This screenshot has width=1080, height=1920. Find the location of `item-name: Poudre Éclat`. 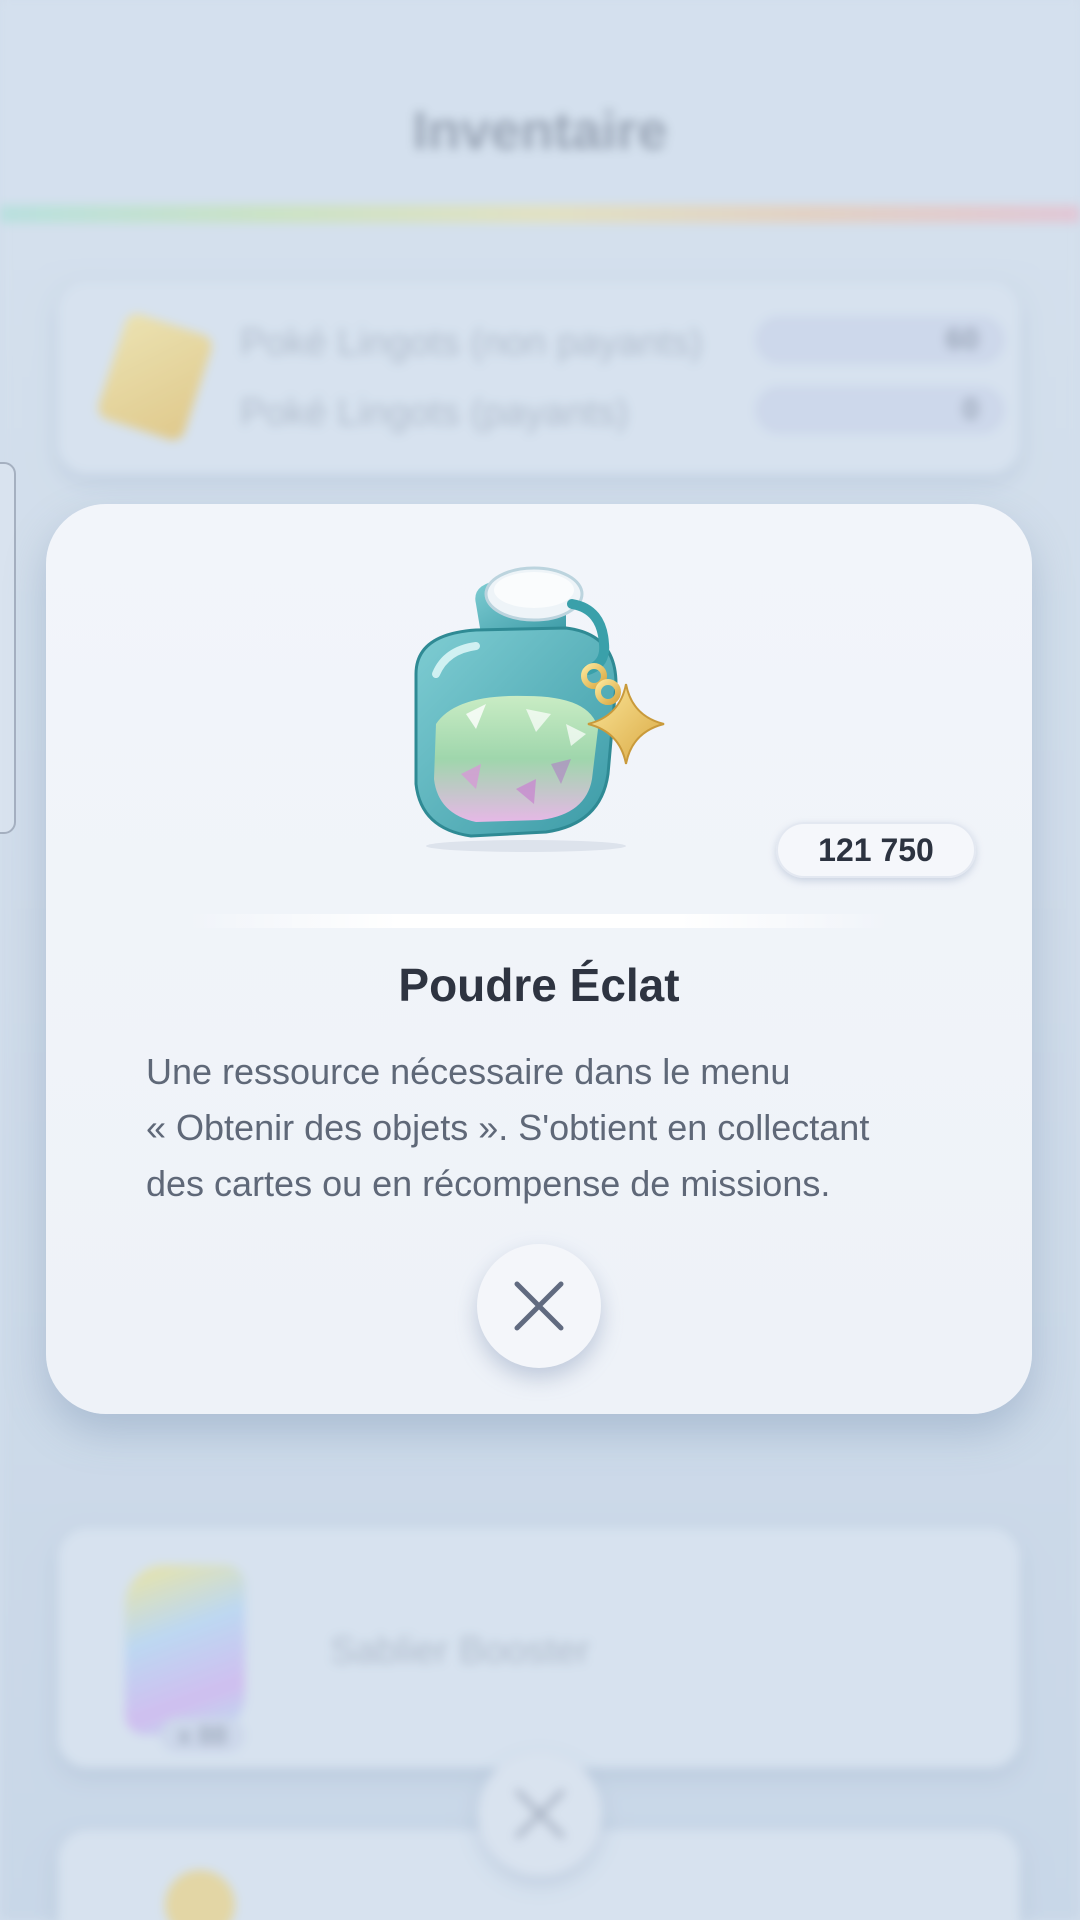

item-name: Poudre Éclat is located at coordinates (539, 985).